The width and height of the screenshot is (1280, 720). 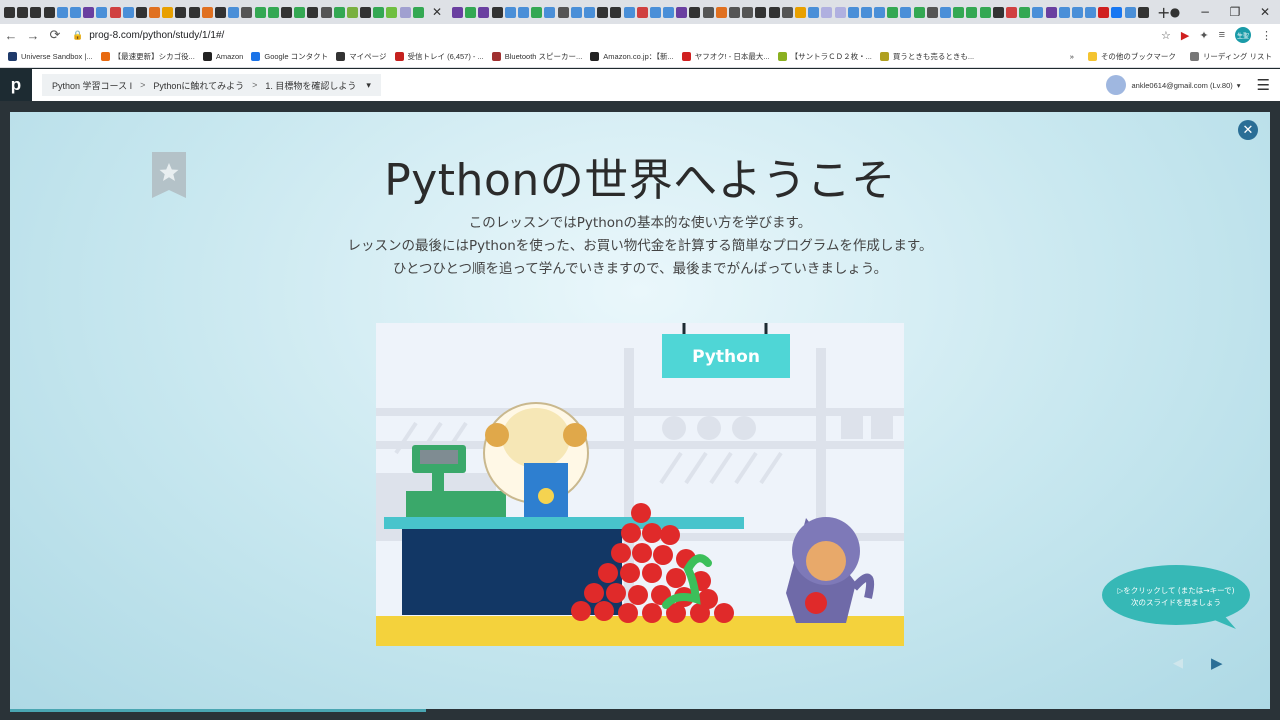 What do you see at coordinates (1235, 12) in the screenshot?
I see `maximize-icon: ❐` at bounding box center [1235, 12].